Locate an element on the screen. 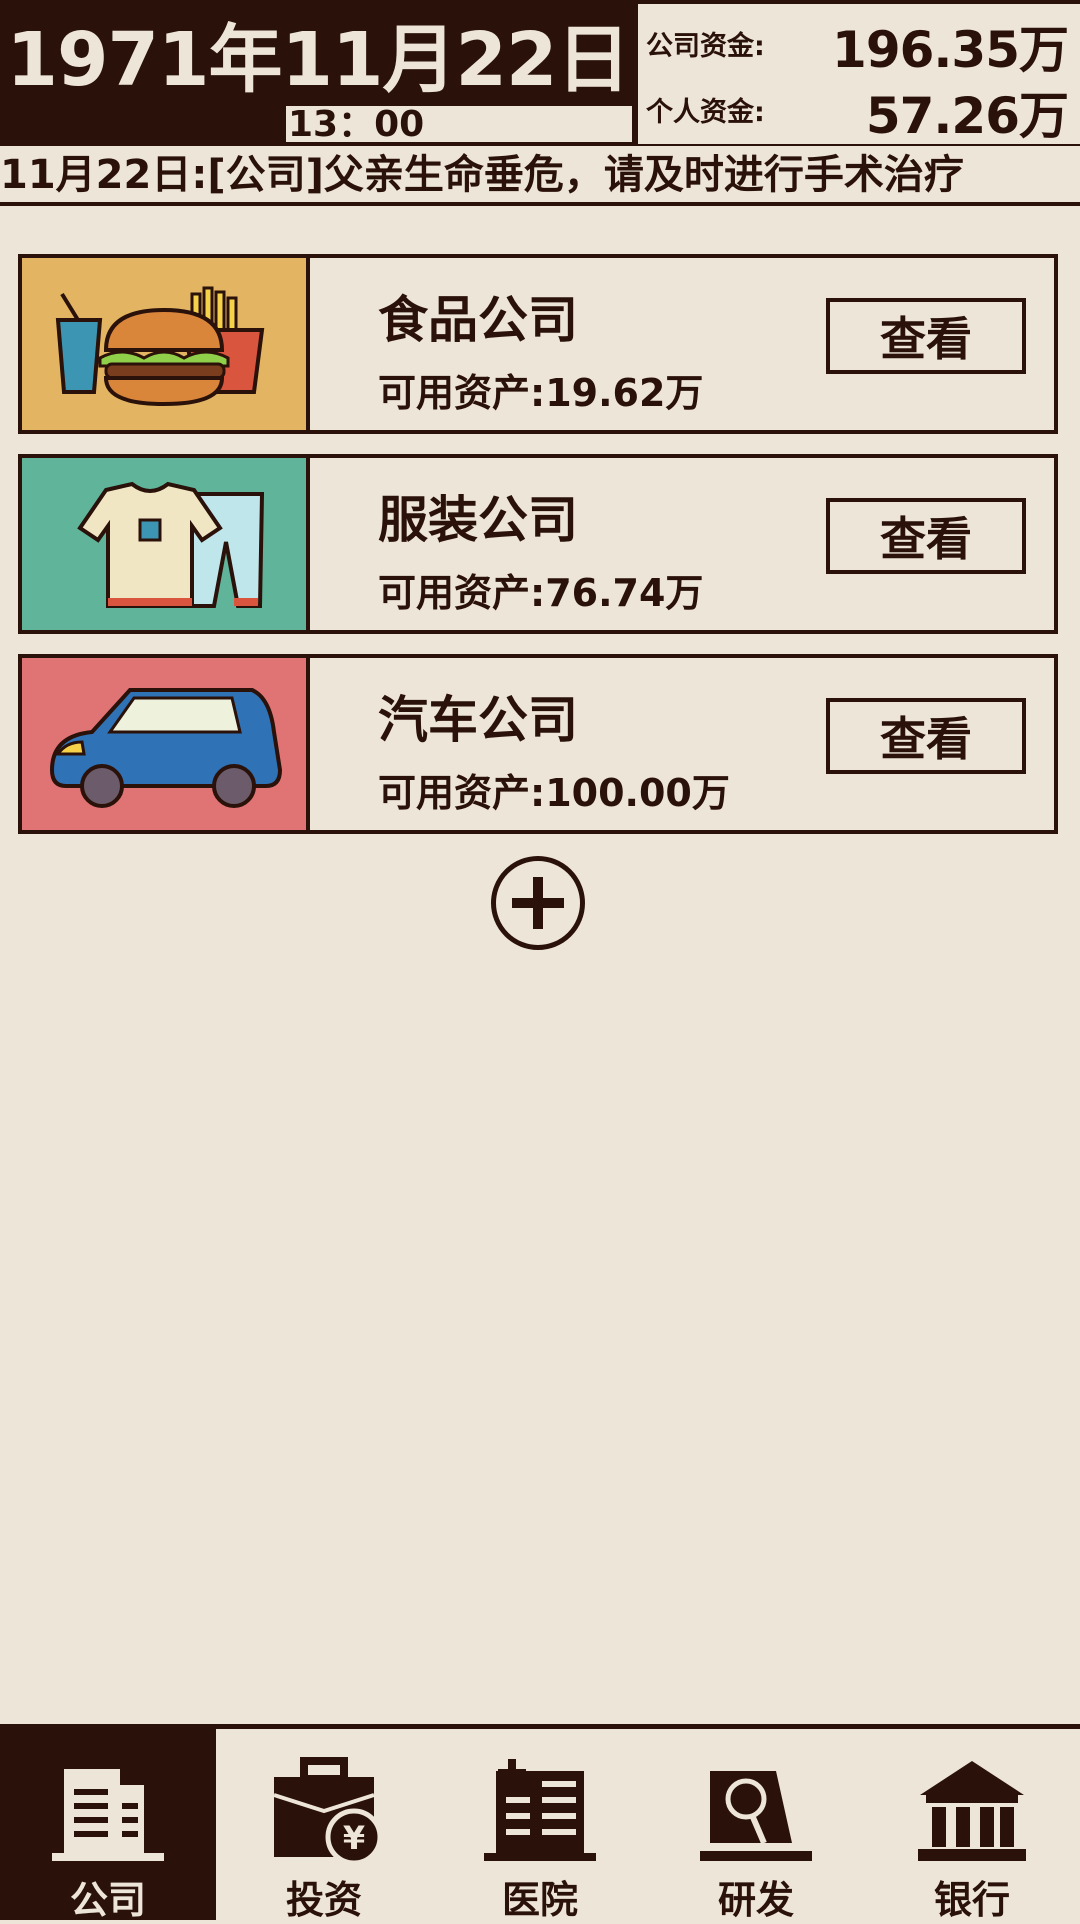 The width and height of the screenshot is (1080, 1924). personal-funds-row: 个人资金: 57.26万 is located at coordinates (859, 108).